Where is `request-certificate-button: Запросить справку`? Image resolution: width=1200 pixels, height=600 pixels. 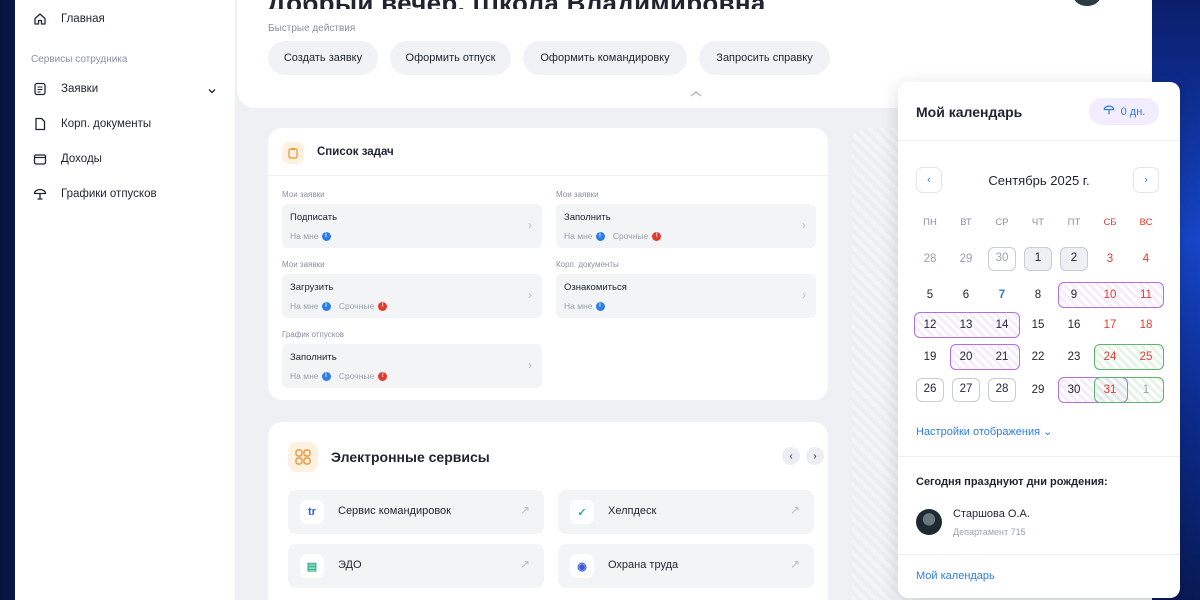
request-certificate-button: Запросить справку is located at coordinates (764, 58).